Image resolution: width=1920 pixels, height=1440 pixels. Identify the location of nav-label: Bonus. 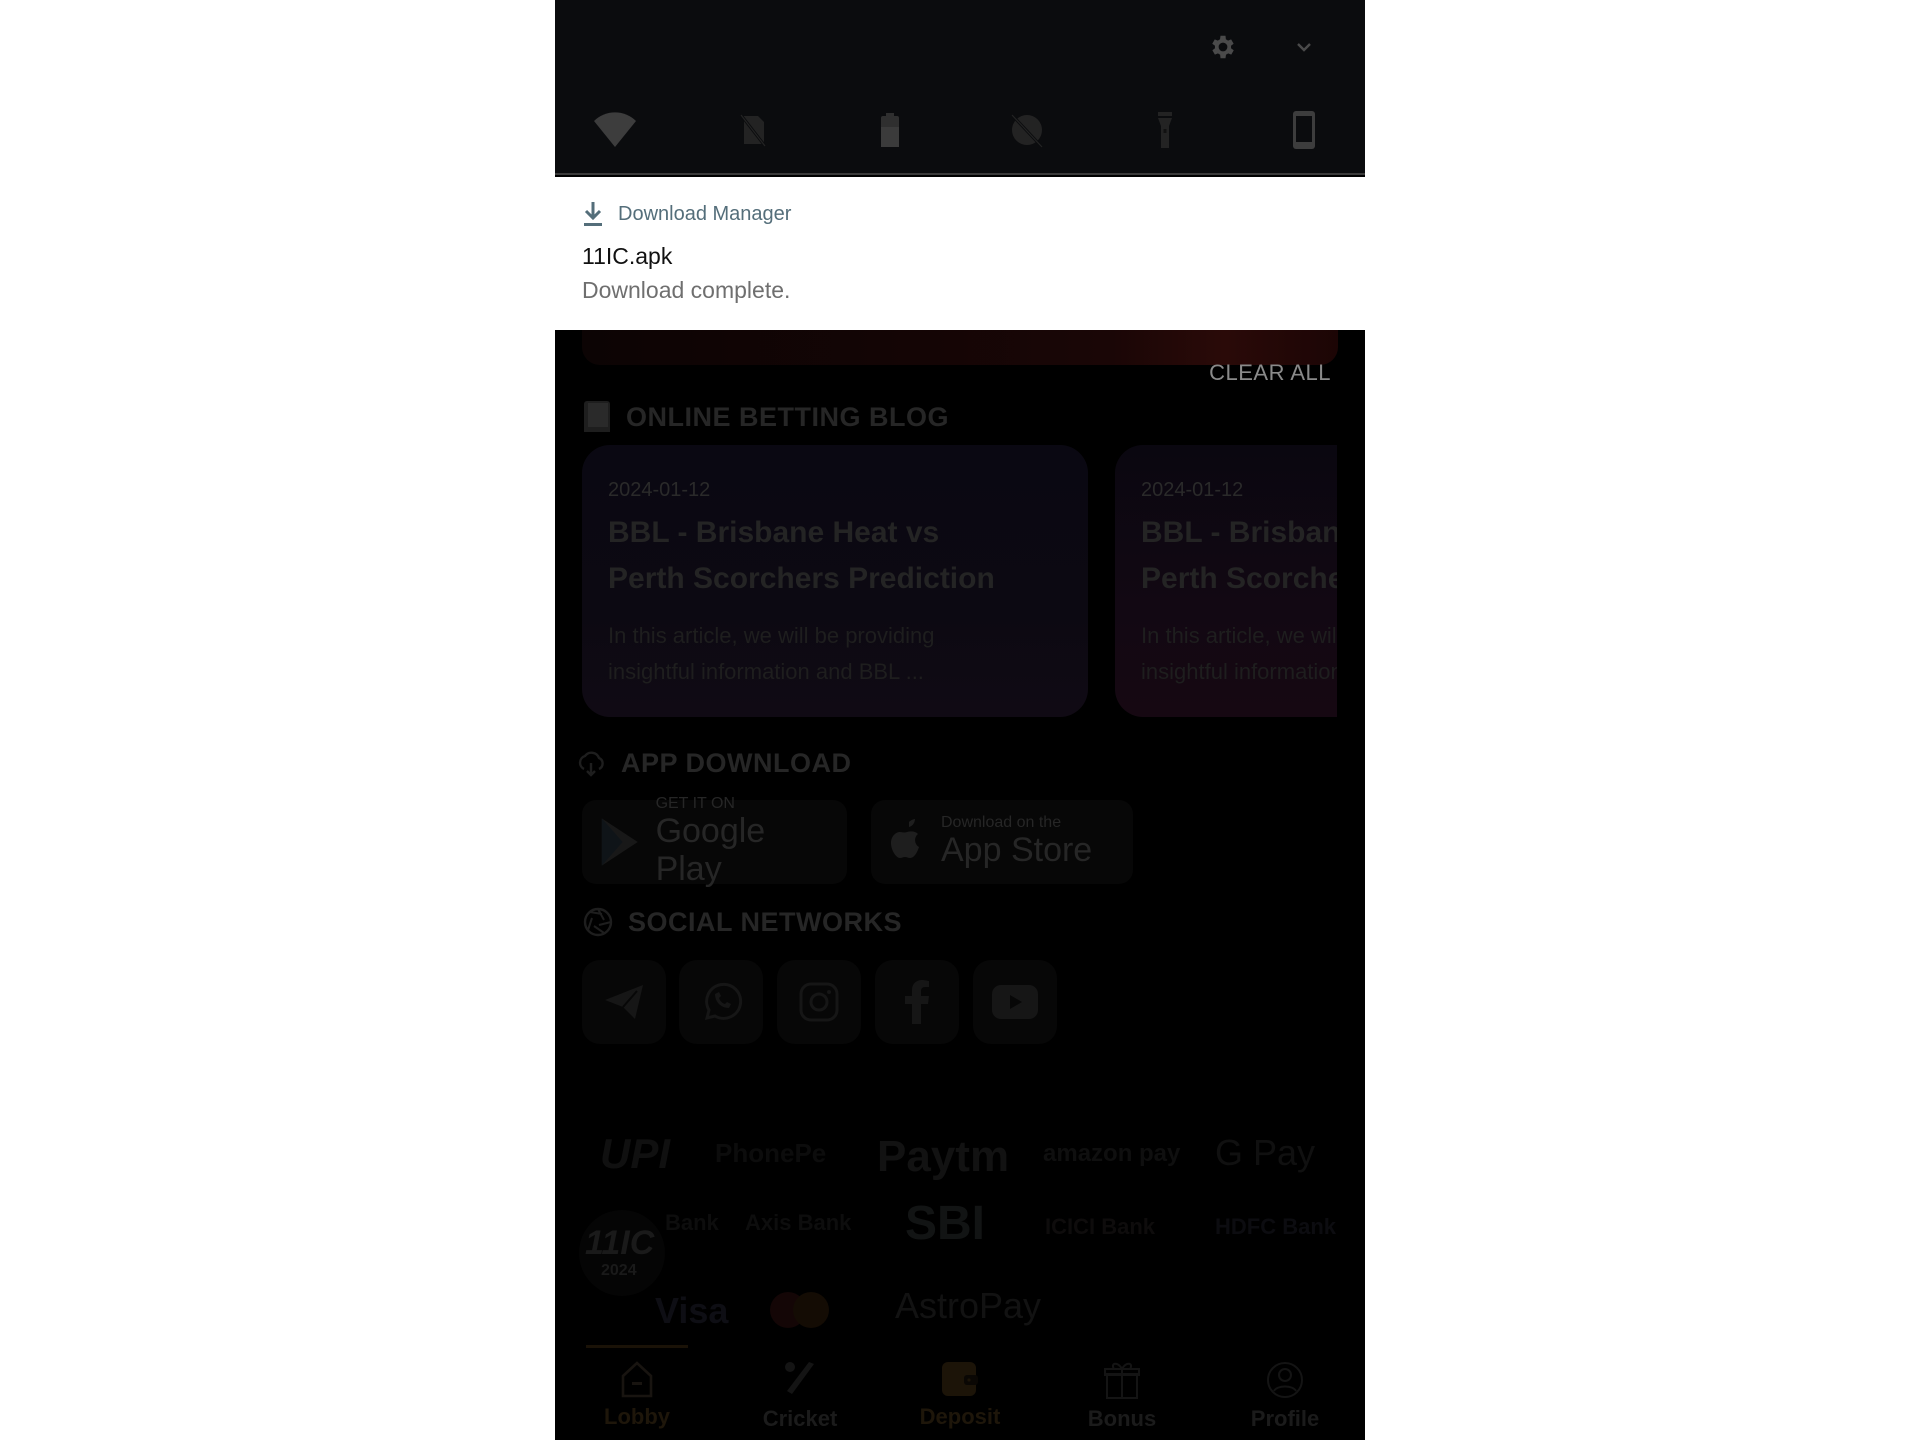
(1122, 1418).